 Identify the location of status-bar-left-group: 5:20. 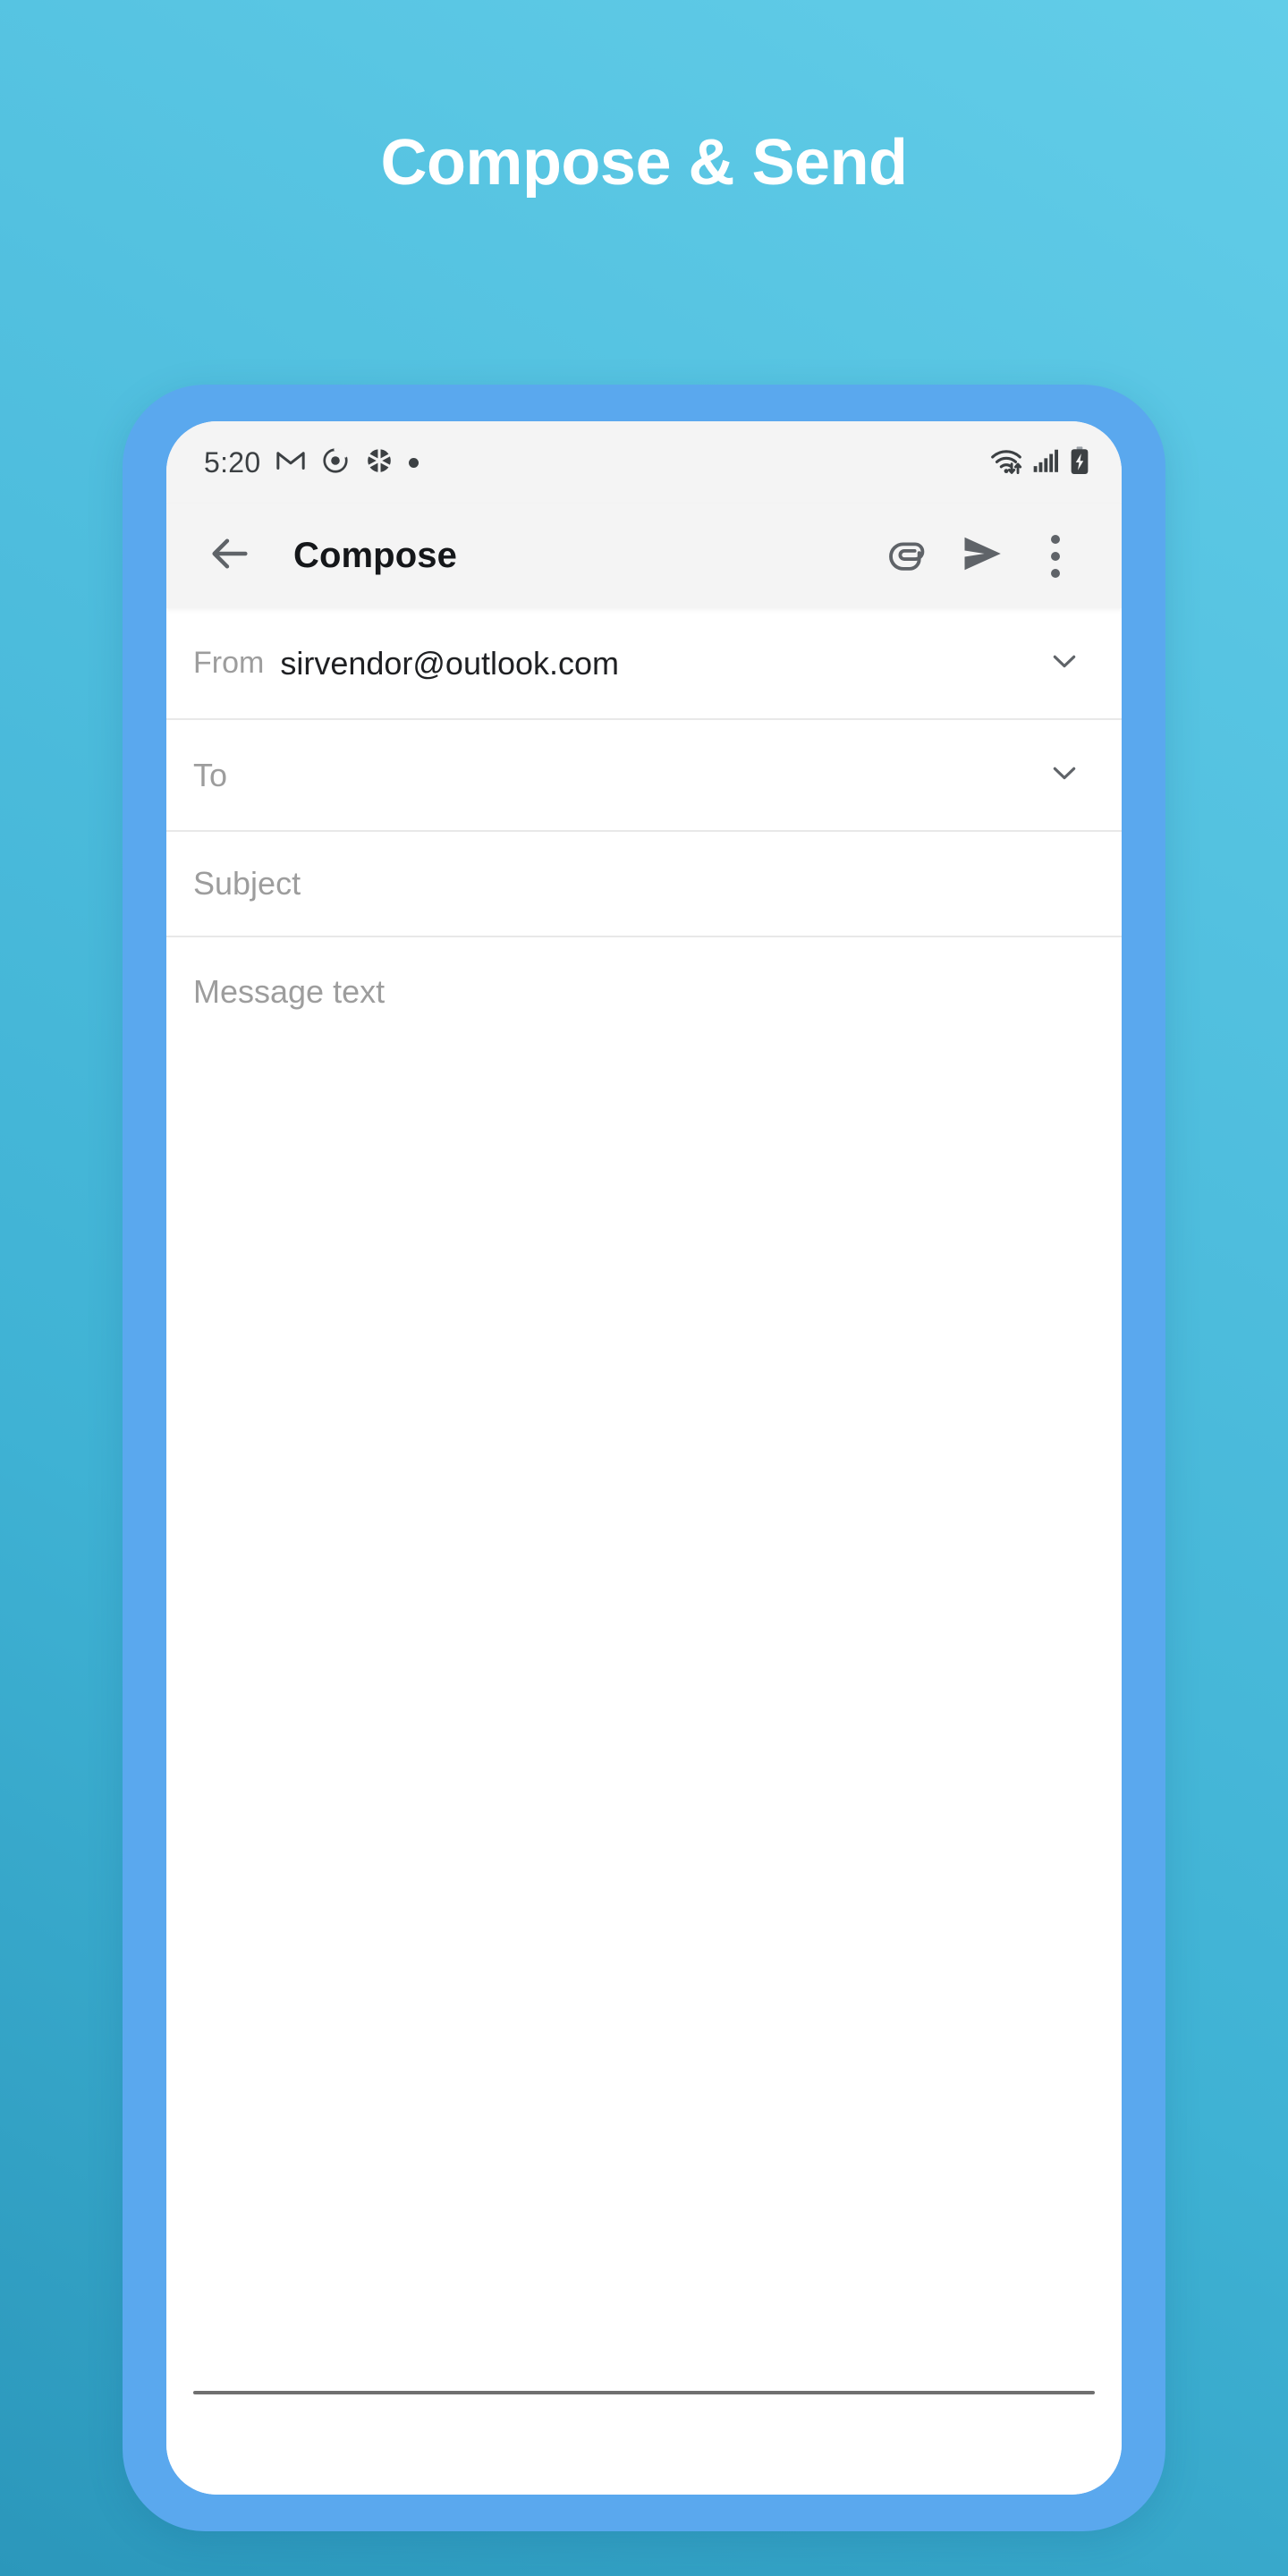
(311, 462).